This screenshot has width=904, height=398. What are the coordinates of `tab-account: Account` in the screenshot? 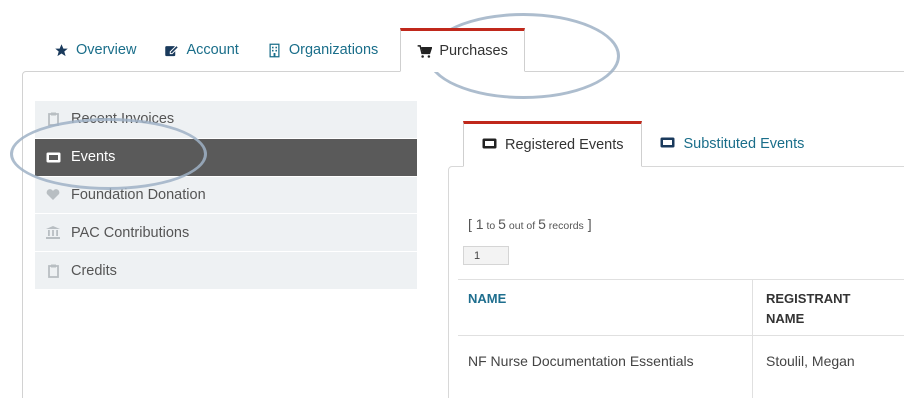 It's located at (201, 50).